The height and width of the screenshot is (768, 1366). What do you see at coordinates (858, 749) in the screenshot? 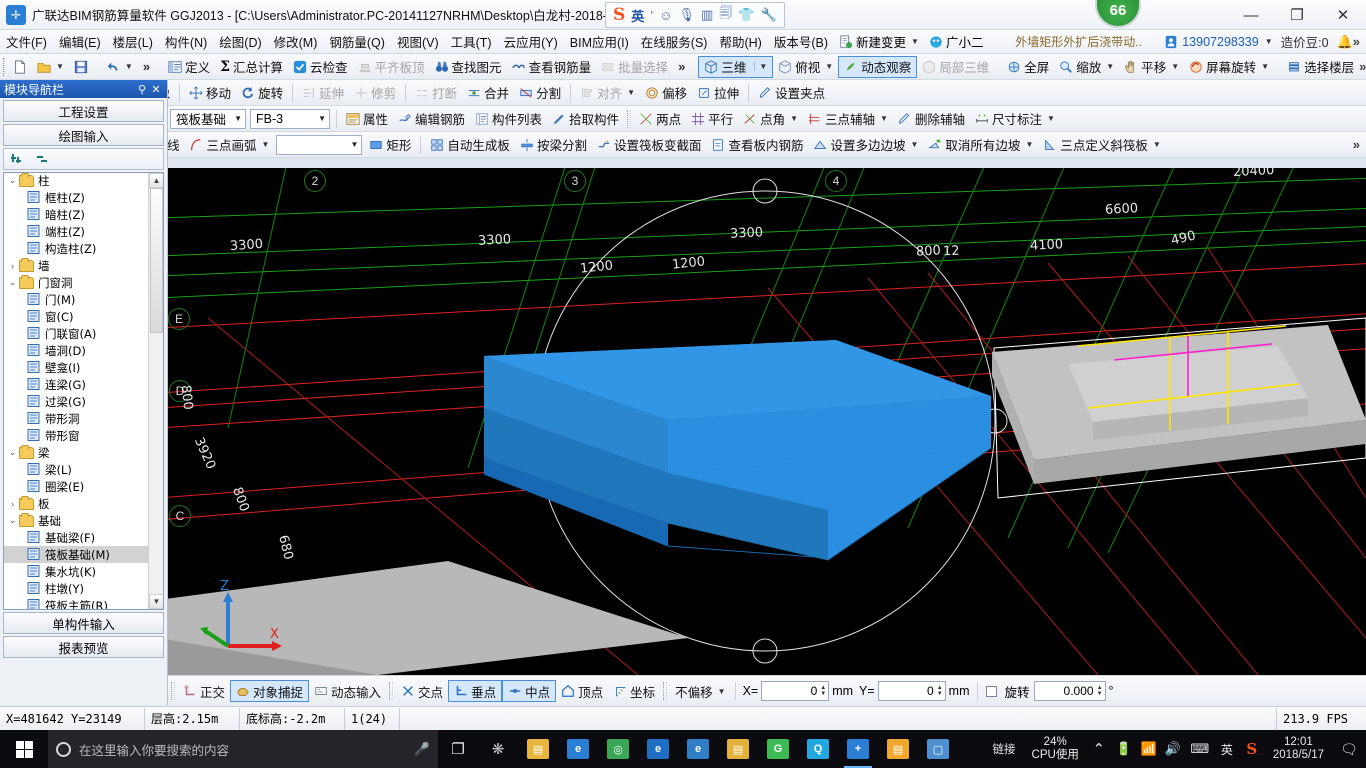
I see `ggj-icon: +` at bounding box center [858, 749].